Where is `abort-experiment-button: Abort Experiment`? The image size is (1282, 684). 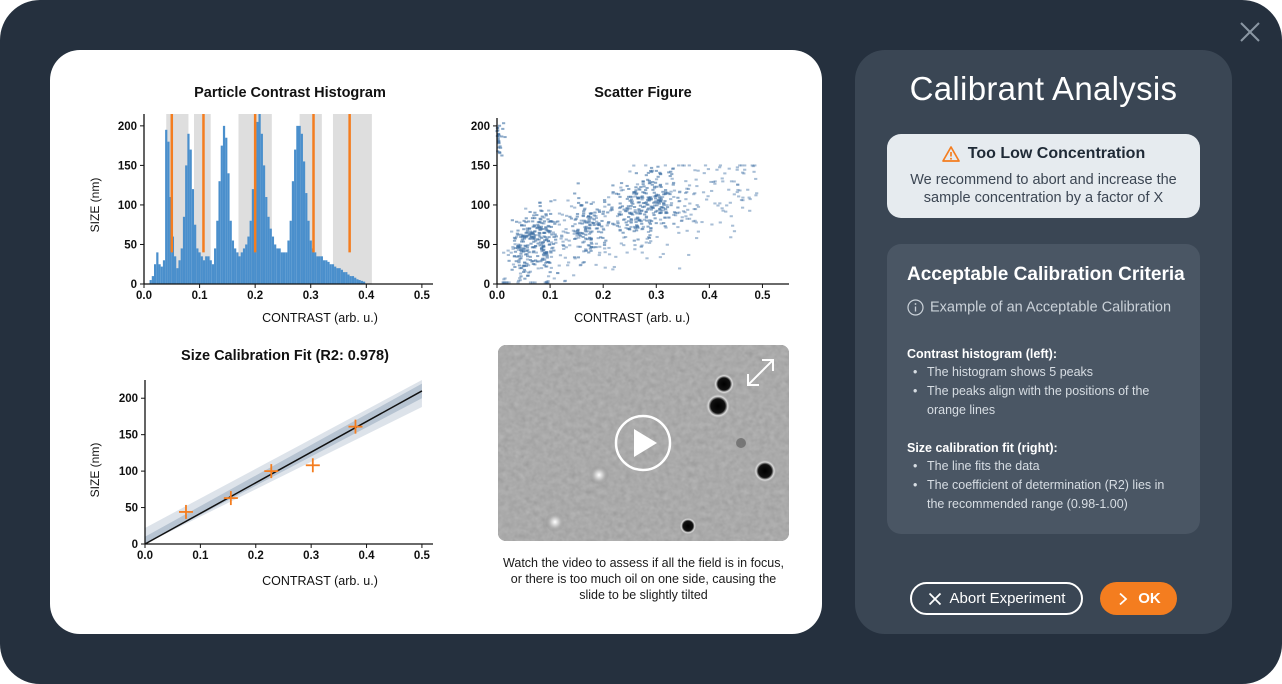 abort-experiment-button: Abort Experiment is located at coordinates (996, 598).